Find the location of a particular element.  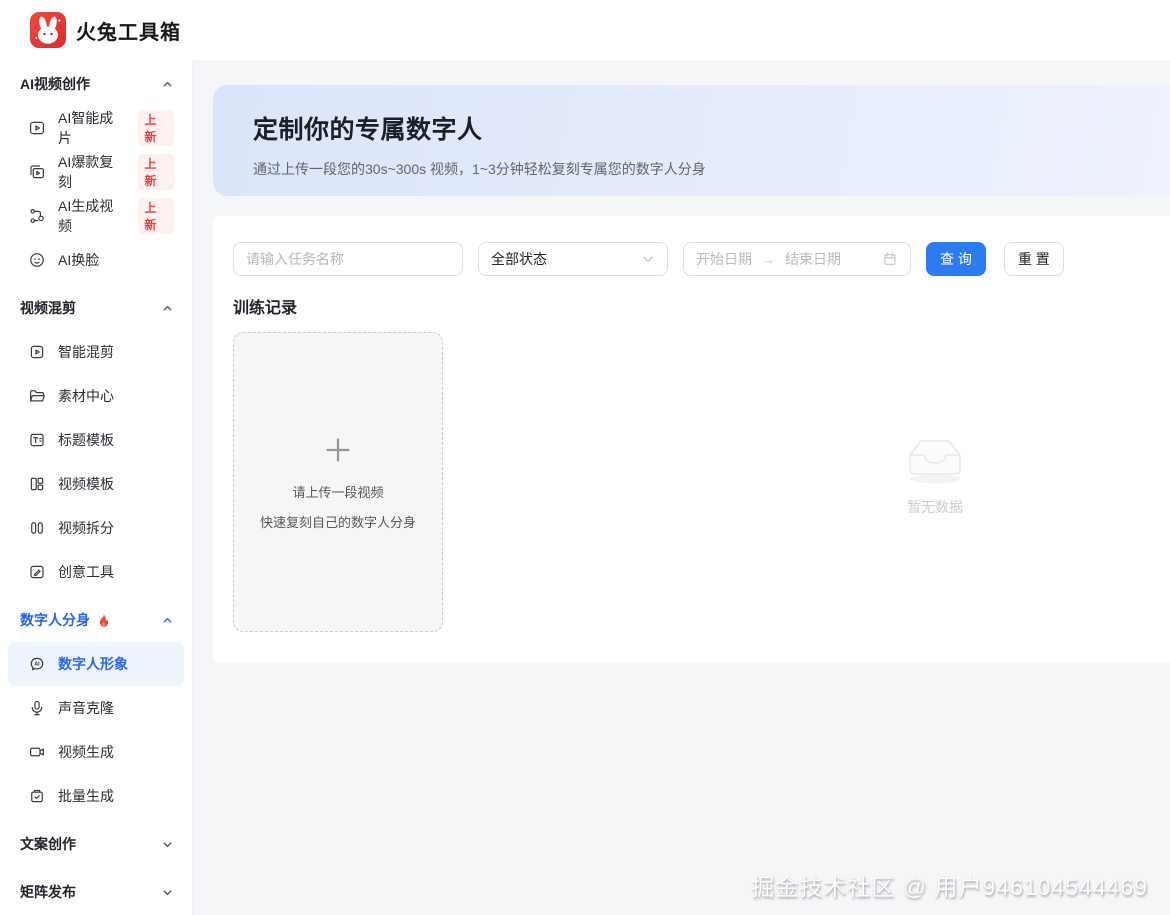

upload-hint-line1: 请上传一段视频 is located at coordinates (338, 492).